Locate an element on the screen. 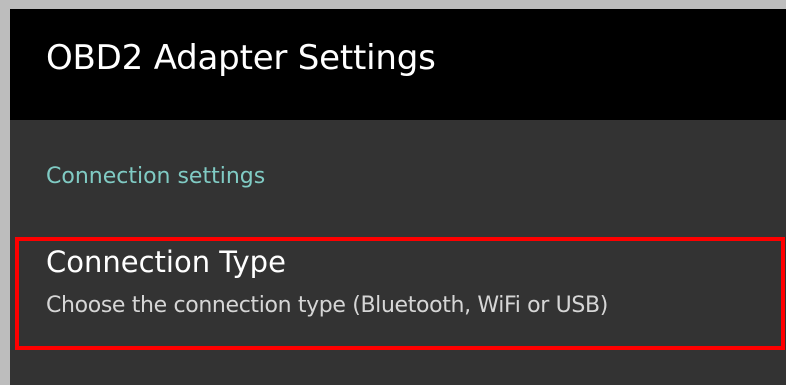  category-header-connection-settings: Connection settings is located at coordinates (156, 176).